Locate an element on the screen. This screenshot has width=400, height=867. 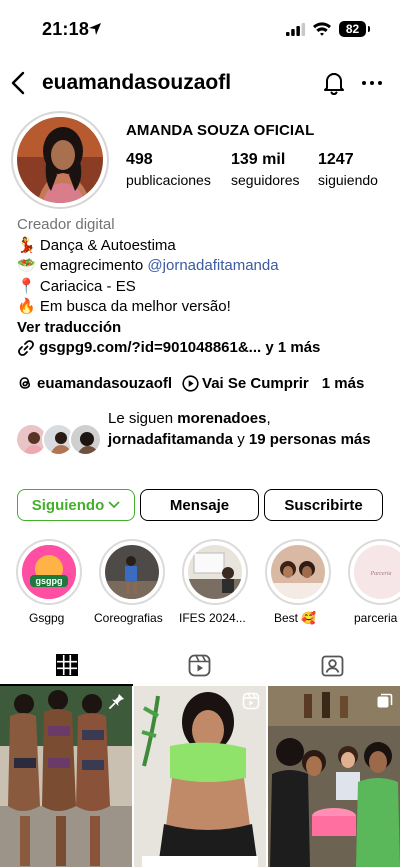
tab-tagged is located at coordinates (332, 665).